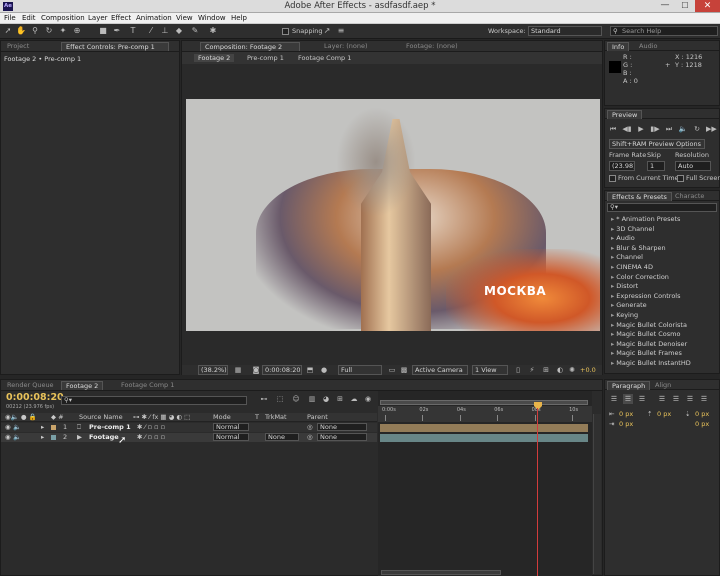 Image resolution: width=720 pixels, height=576 pixels. Describe the element at coordinates (612, 178) in the screenshot. I see `from-current-checkbox` at that location.